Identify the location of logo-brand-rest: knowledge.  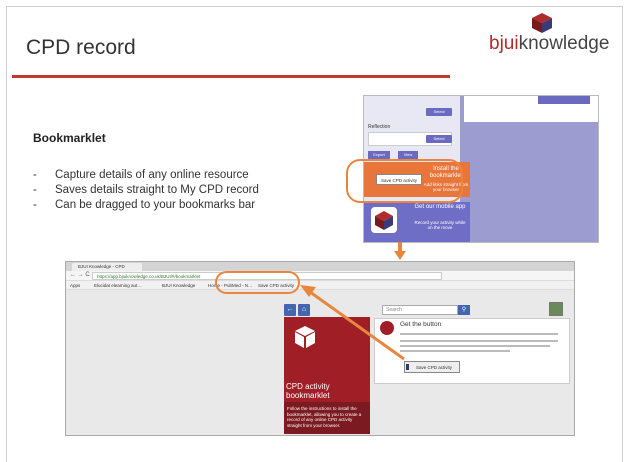
(564, 43).